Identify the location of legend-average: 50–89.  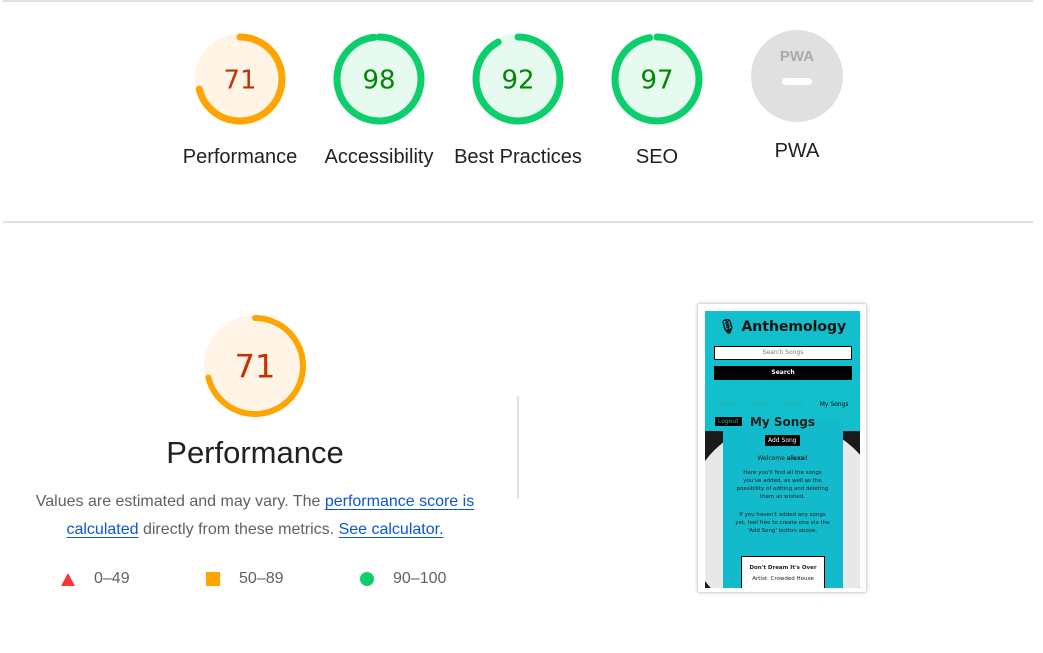
(244, 579).